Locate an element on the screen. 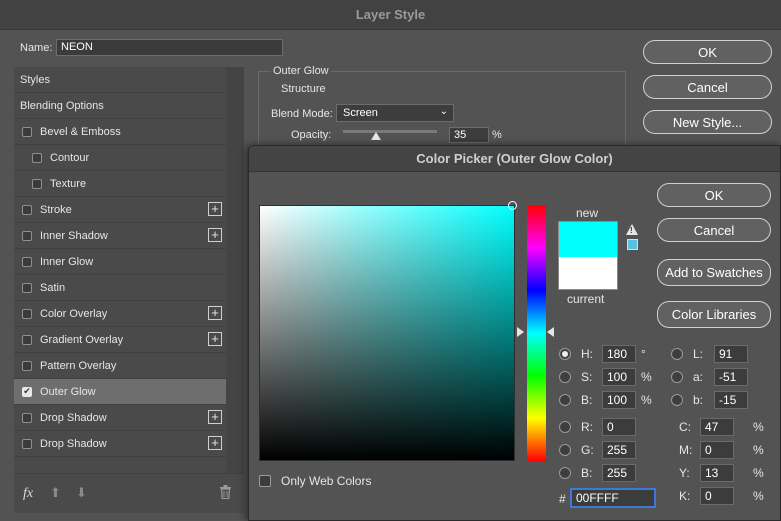 This screenshot has height=521, width=781. field-input-bv: 100 is located at coordinates (619, 400).